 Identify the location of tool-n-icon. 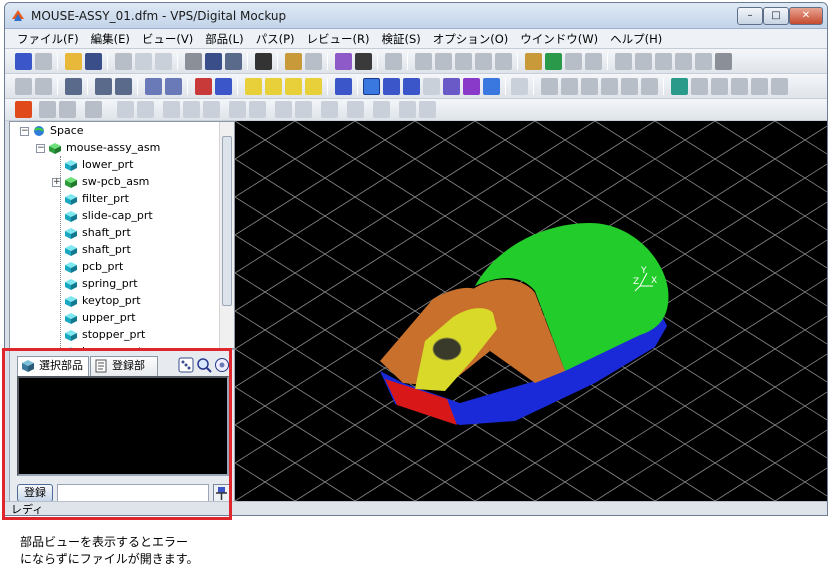
(549, 86).